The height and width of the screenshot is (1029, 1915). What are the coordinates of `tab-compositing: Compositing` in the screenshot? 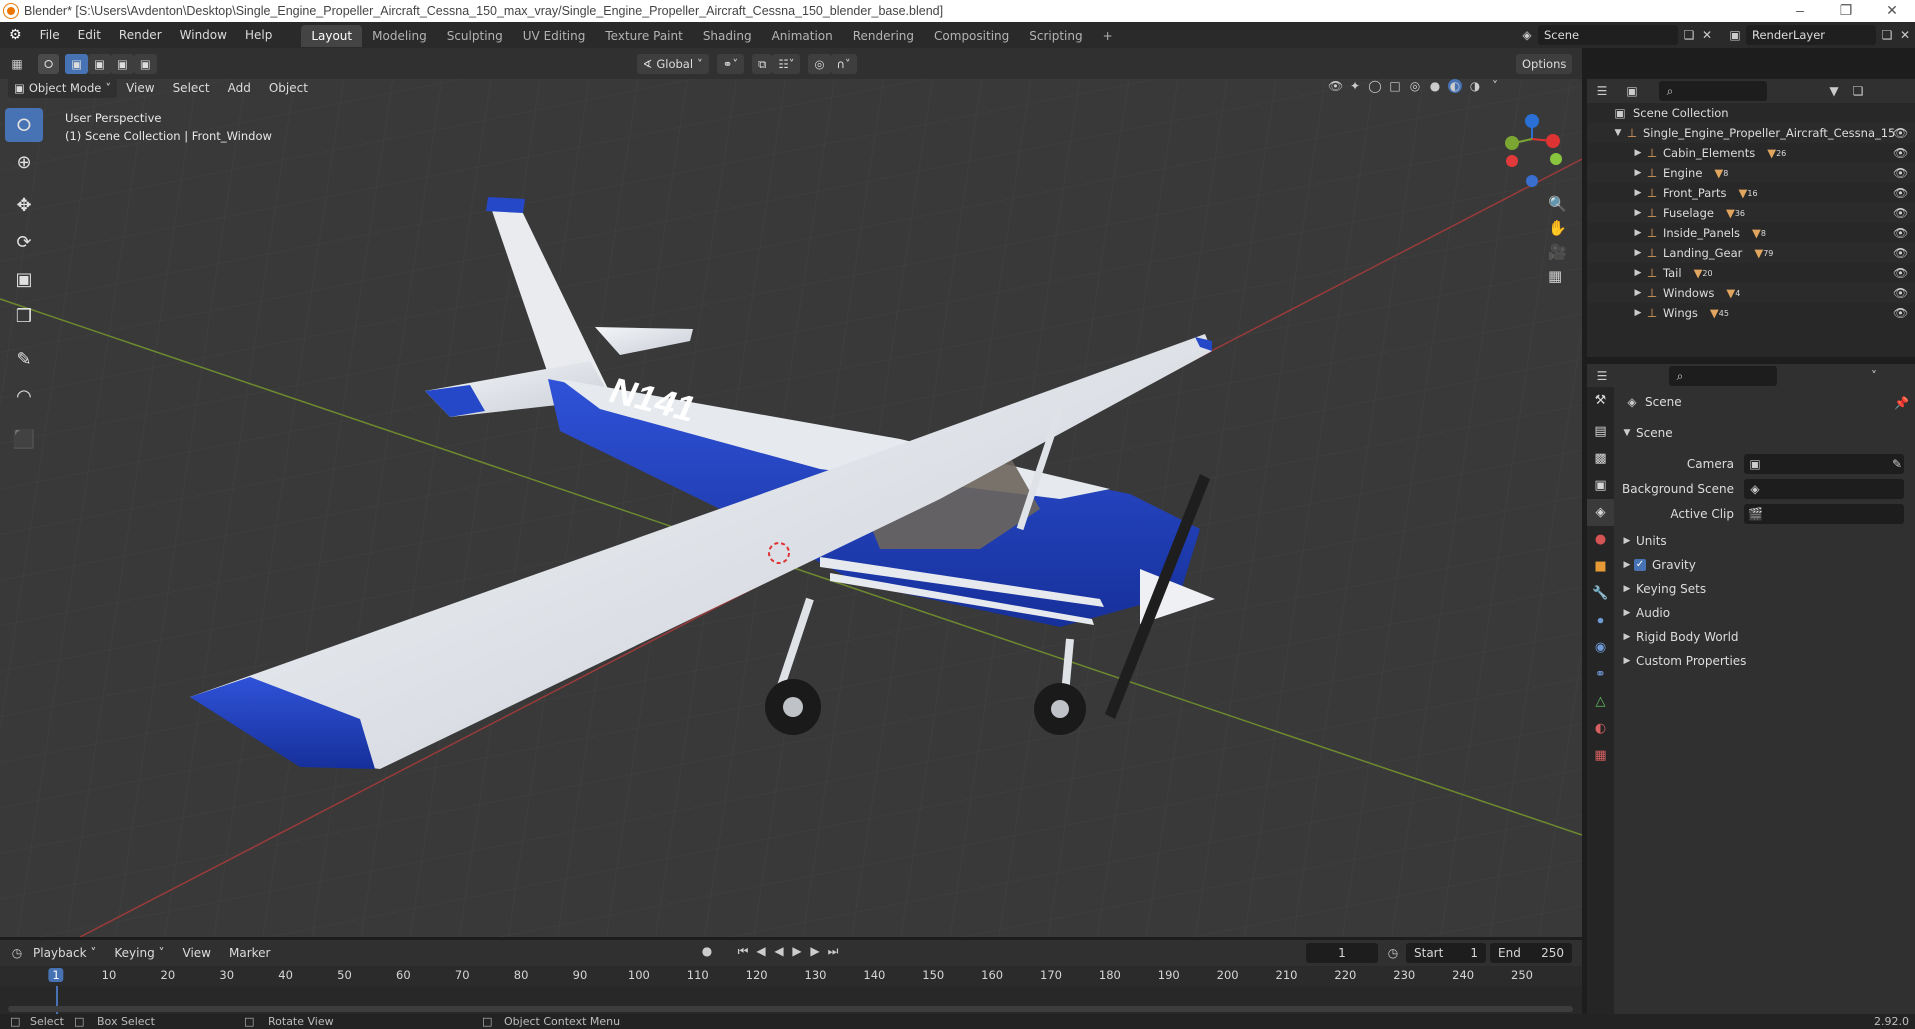 It's located at (971, 36).